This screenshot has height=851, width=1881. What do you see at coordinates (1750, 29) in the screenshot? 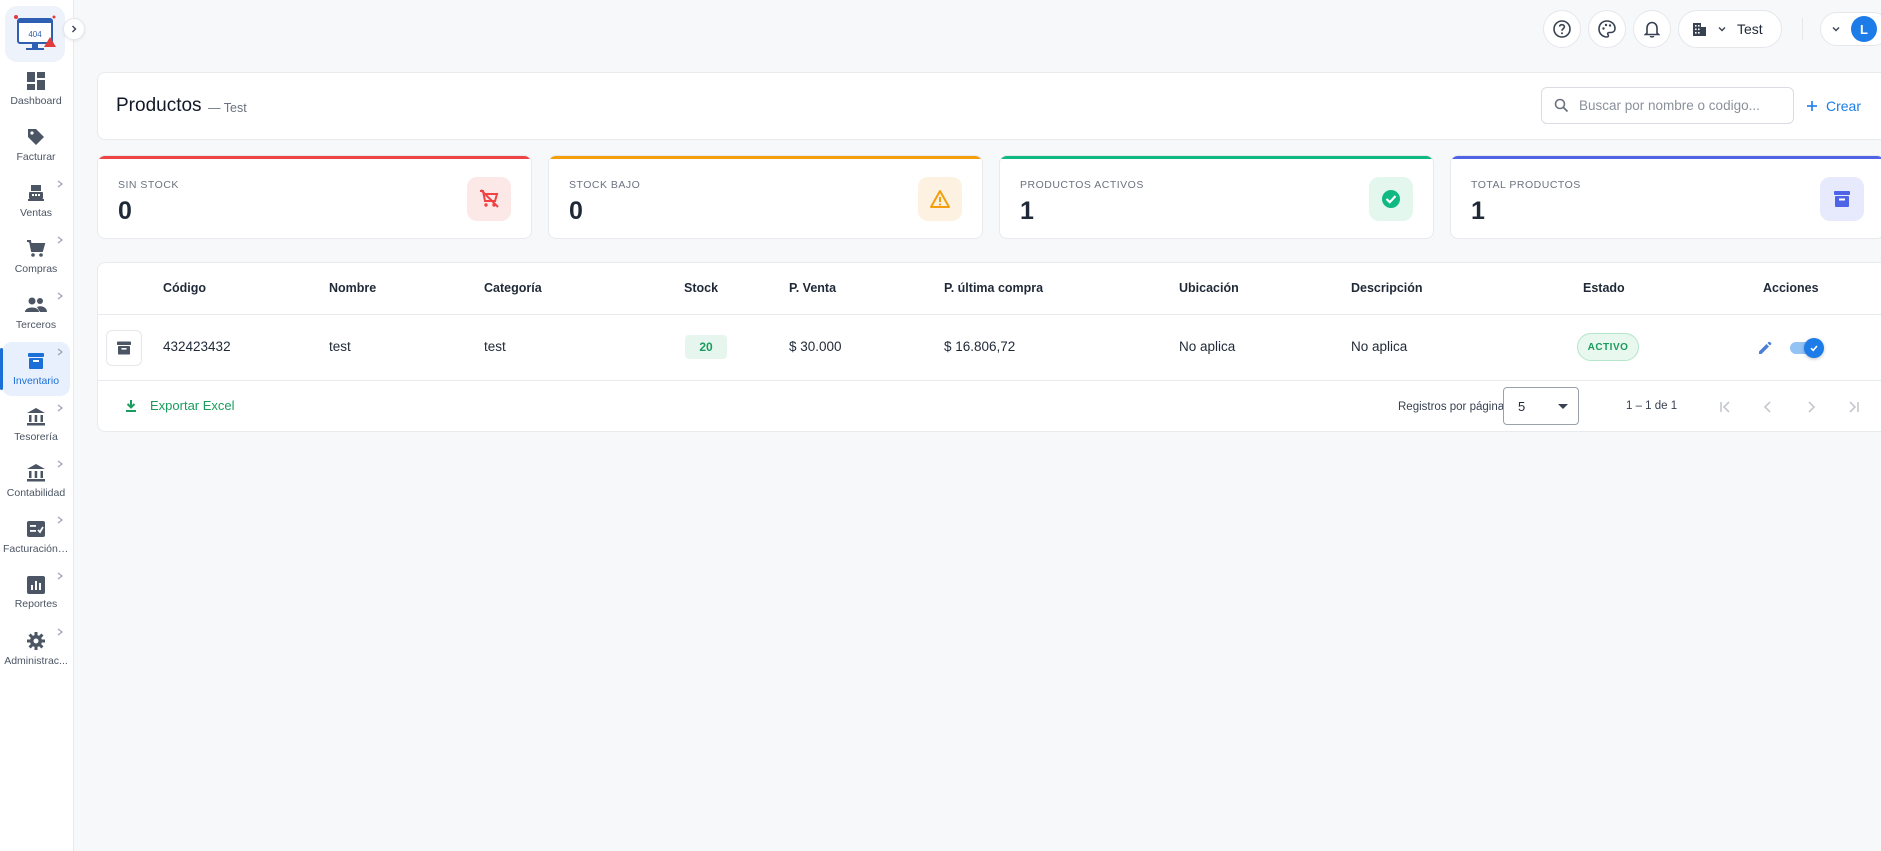
I see `company-name: Test` at bounding box center [1750, 29].